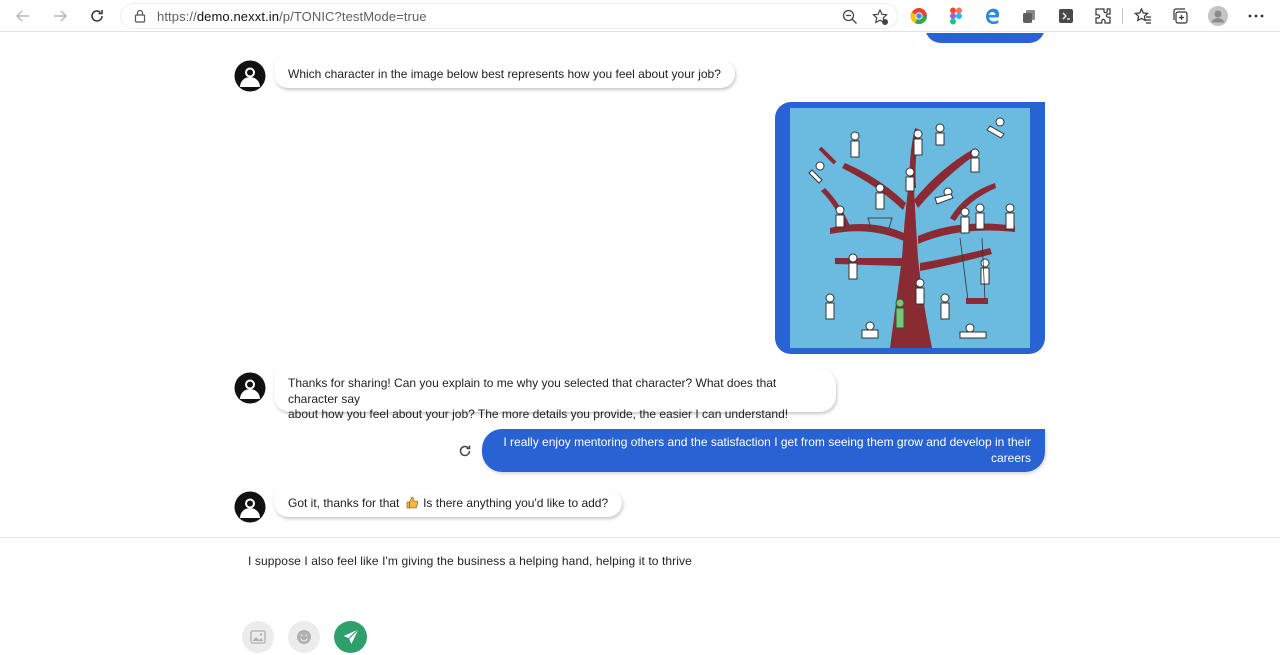 The height and width of the screenshot is (655, 1280). What do you see at coordinates (992, 16) in the screenshot?
I see `edge-extension-icon` at bounding box center [992, 16].